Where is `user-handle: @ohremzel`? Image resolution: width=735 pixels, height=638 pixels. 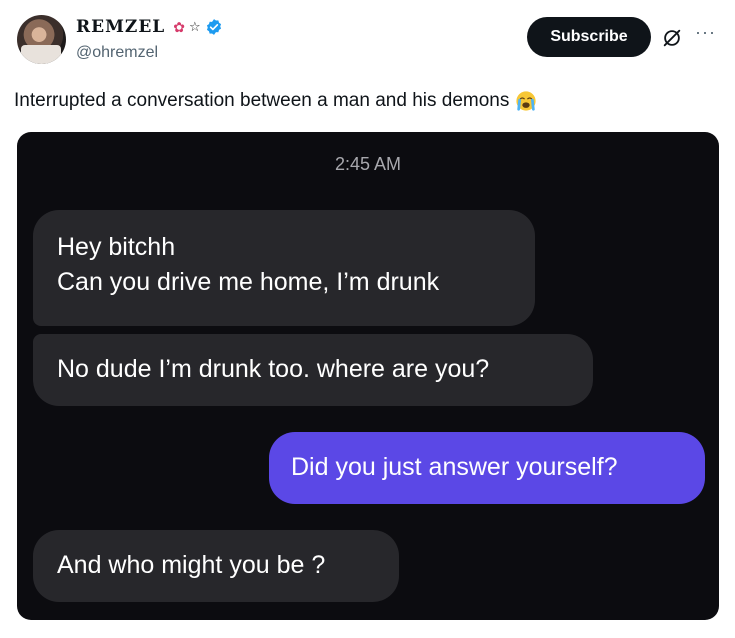 user-handle: @ohremzel is located at coordinates (117, 53).